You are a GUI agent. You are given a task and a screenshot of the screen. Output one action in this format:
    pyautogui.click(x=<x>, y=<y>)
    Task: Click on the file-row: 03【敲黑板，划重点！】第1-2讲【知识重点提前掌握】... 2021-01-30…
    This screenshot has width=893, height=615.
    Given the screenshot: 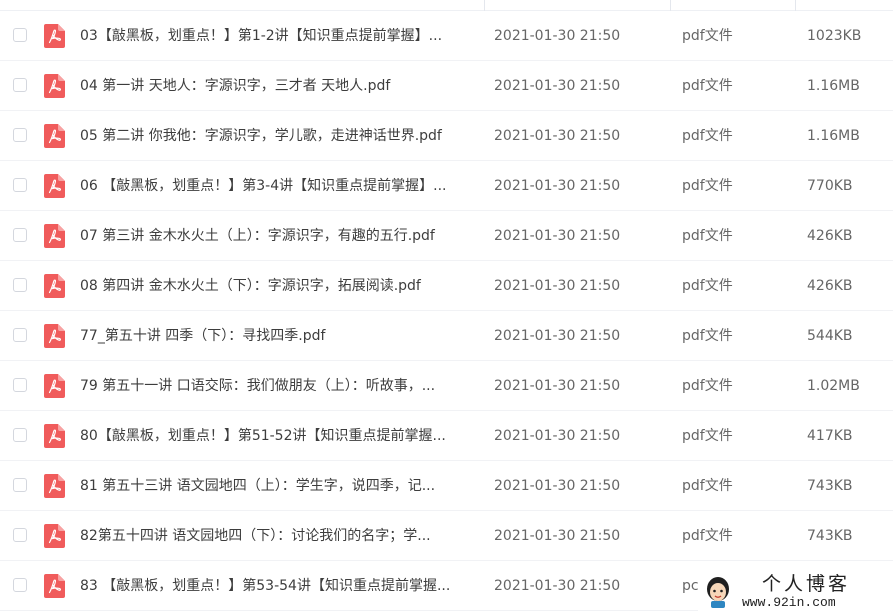 What is the action you would take?
    pyautogui.click(x=446, y=36)
    